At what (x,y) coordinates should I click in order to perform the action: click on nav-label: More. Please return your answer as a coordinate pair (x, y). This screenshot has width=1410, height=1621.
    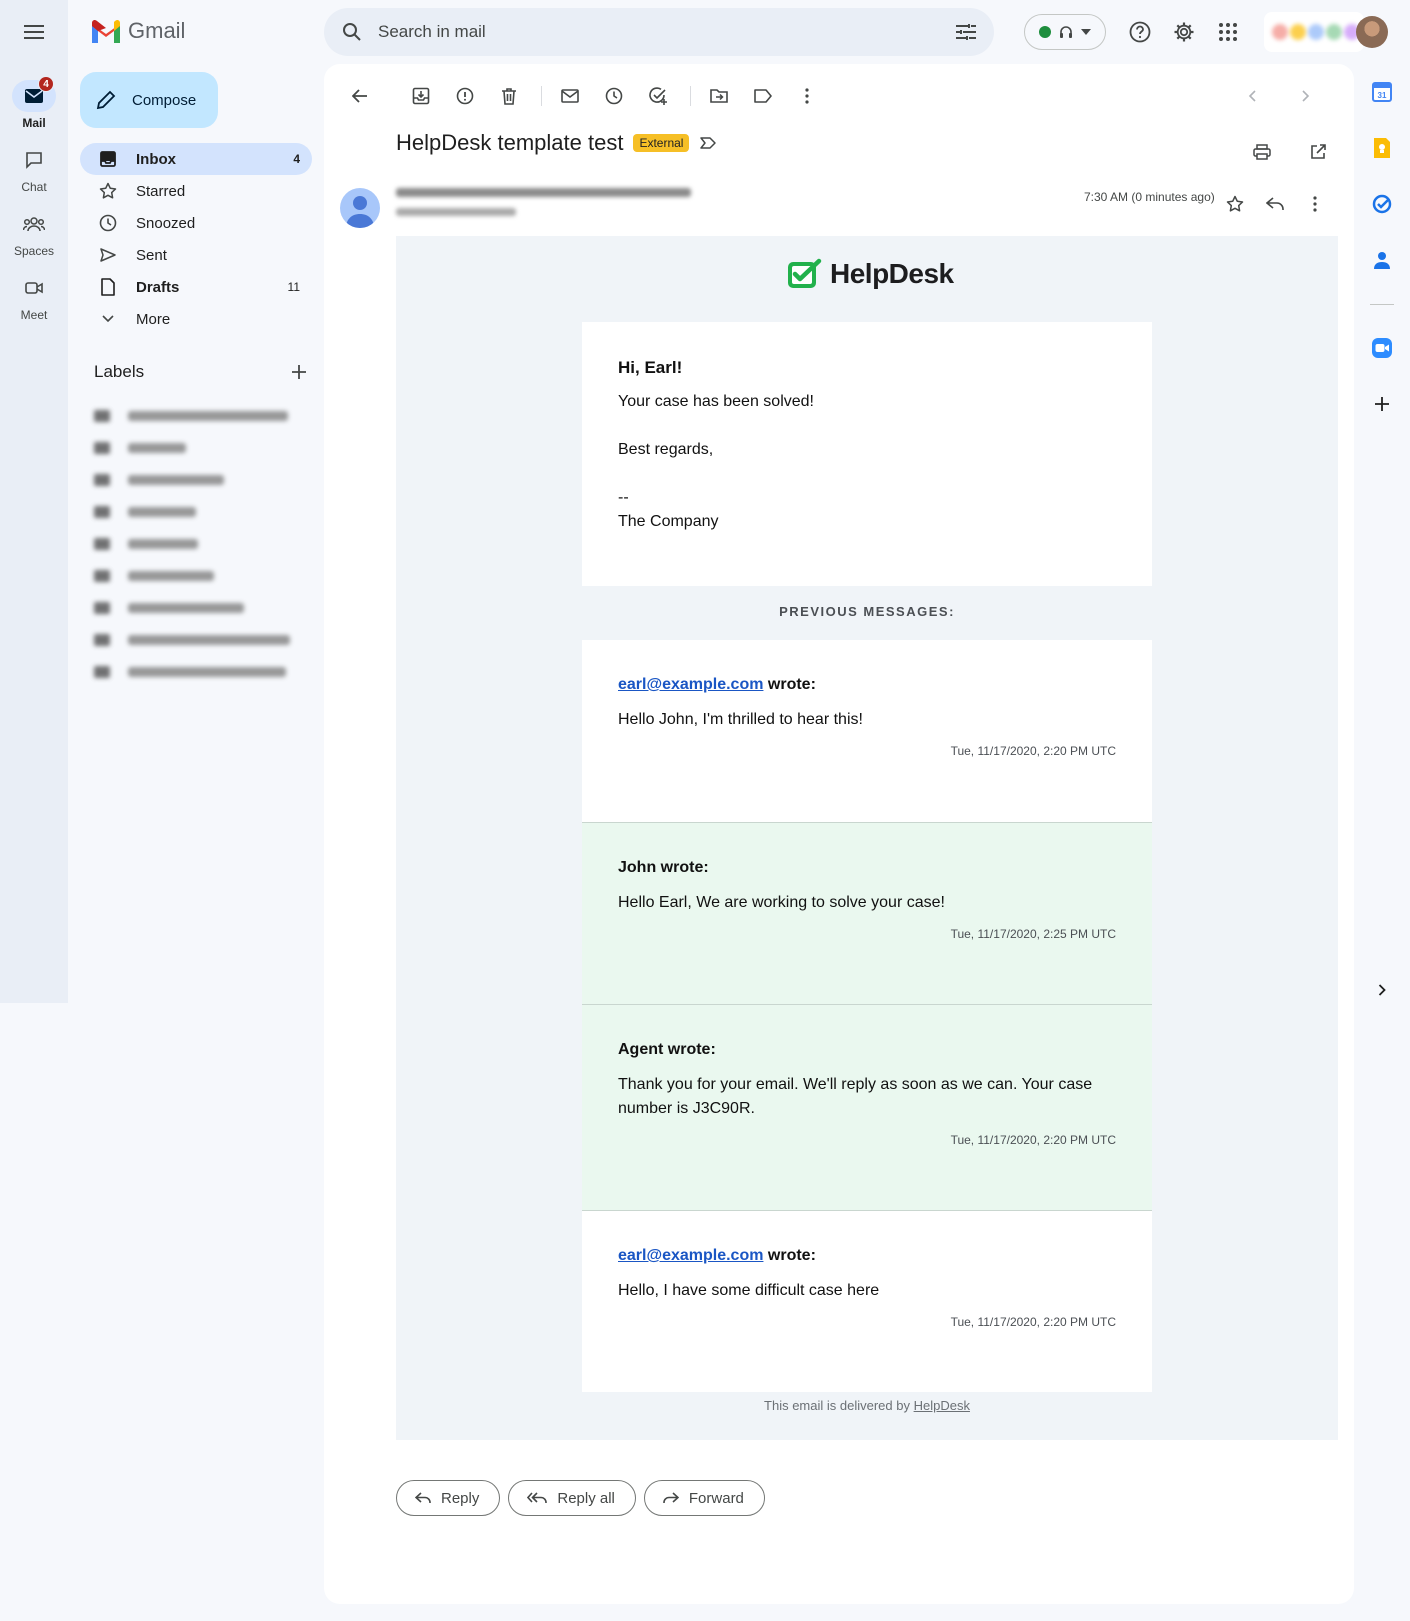
    Looking at the image, I should click on (153, 319).